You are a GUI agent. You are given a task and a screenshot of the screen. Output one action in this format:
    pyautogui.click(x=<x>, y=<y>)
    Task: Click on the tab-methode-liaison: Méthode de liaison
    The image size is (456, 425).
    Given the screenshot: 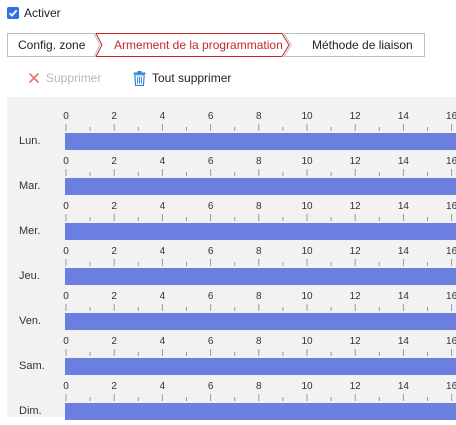 What is the action you would take?
    pyautogui.click(x=362, y=45)
    